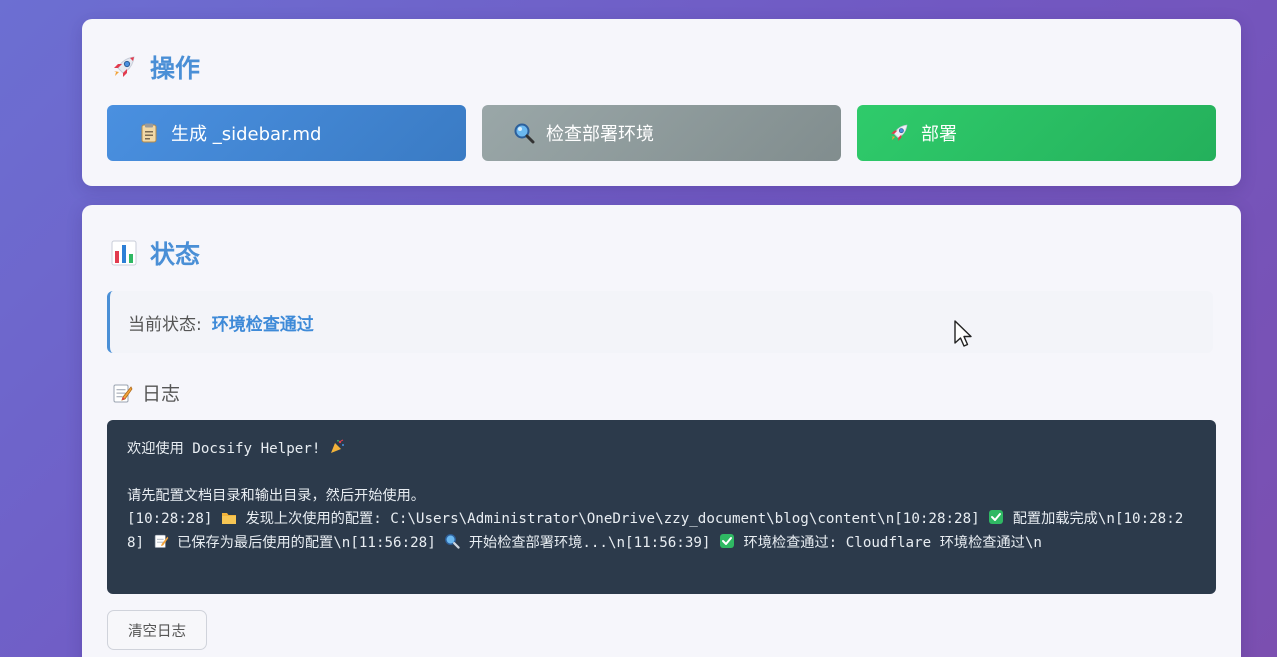  Describe the element at coordinates (888, 543) in the screenshot. I see `log-seg-6: 环境检查通过: Cloudflare 环境检查通过\n` at that location.